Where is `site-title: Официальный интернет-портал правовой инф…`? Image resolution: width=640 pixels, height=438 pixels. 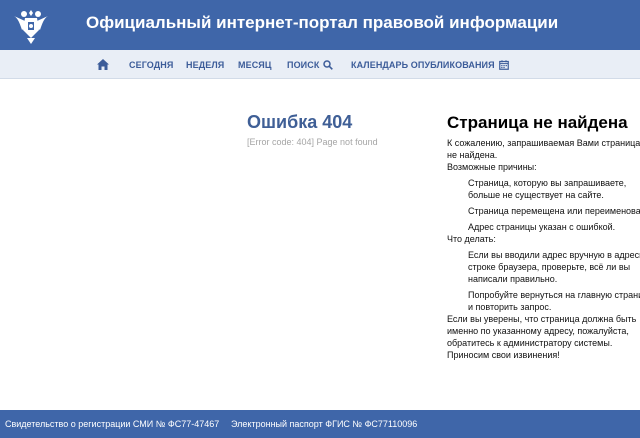
site-title: Официальный интернет-портал правовой инф… is located at coordinates (322, 23).